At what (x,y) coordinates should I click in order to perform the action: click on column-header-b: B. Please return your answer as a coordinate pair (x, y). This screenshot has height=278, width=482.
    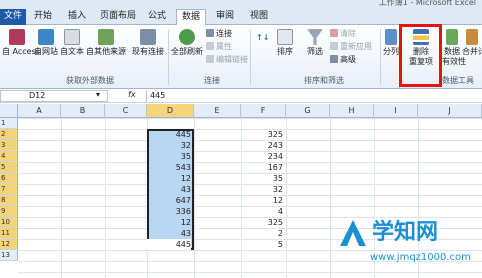
    Looking at the image, I should click on (83, 111).